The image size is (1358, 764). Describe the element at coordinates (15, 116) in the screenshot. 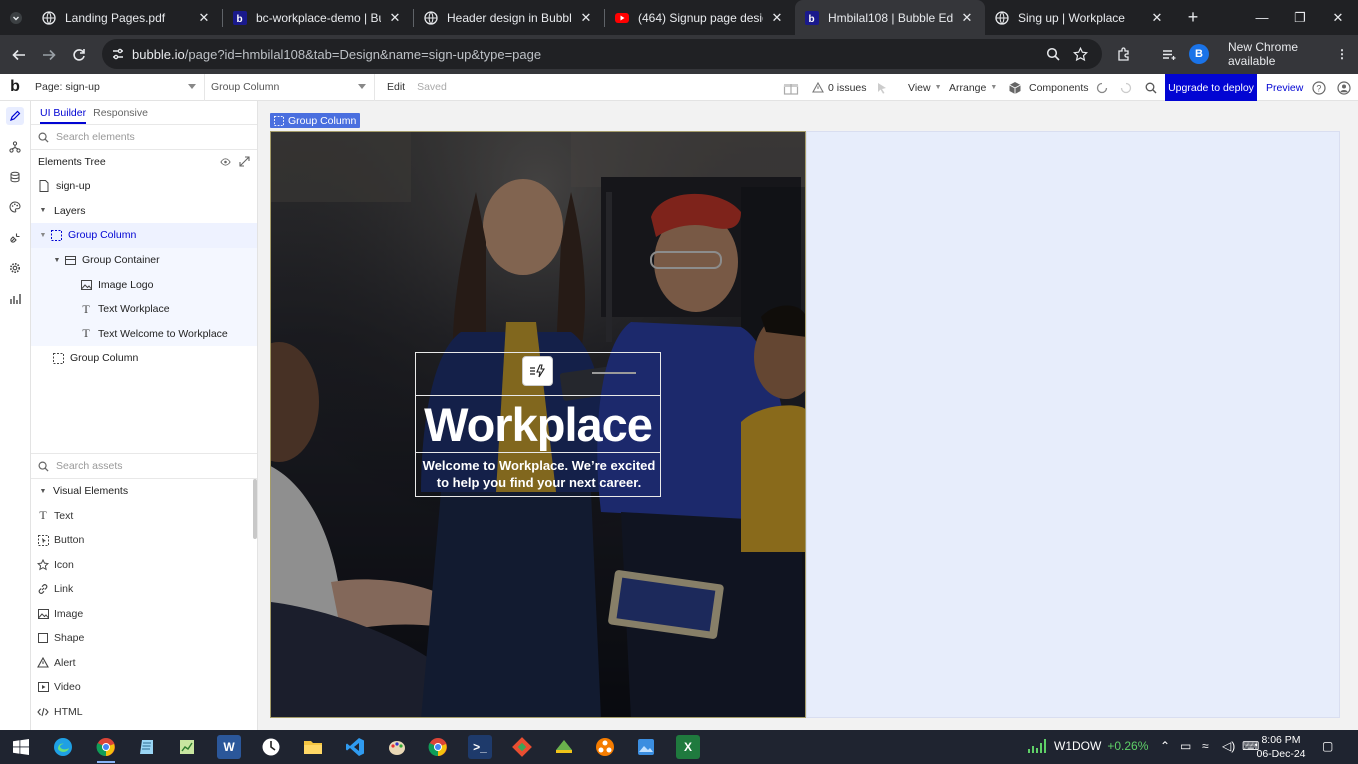

I see `design-tab-pencil-icon` at that location.